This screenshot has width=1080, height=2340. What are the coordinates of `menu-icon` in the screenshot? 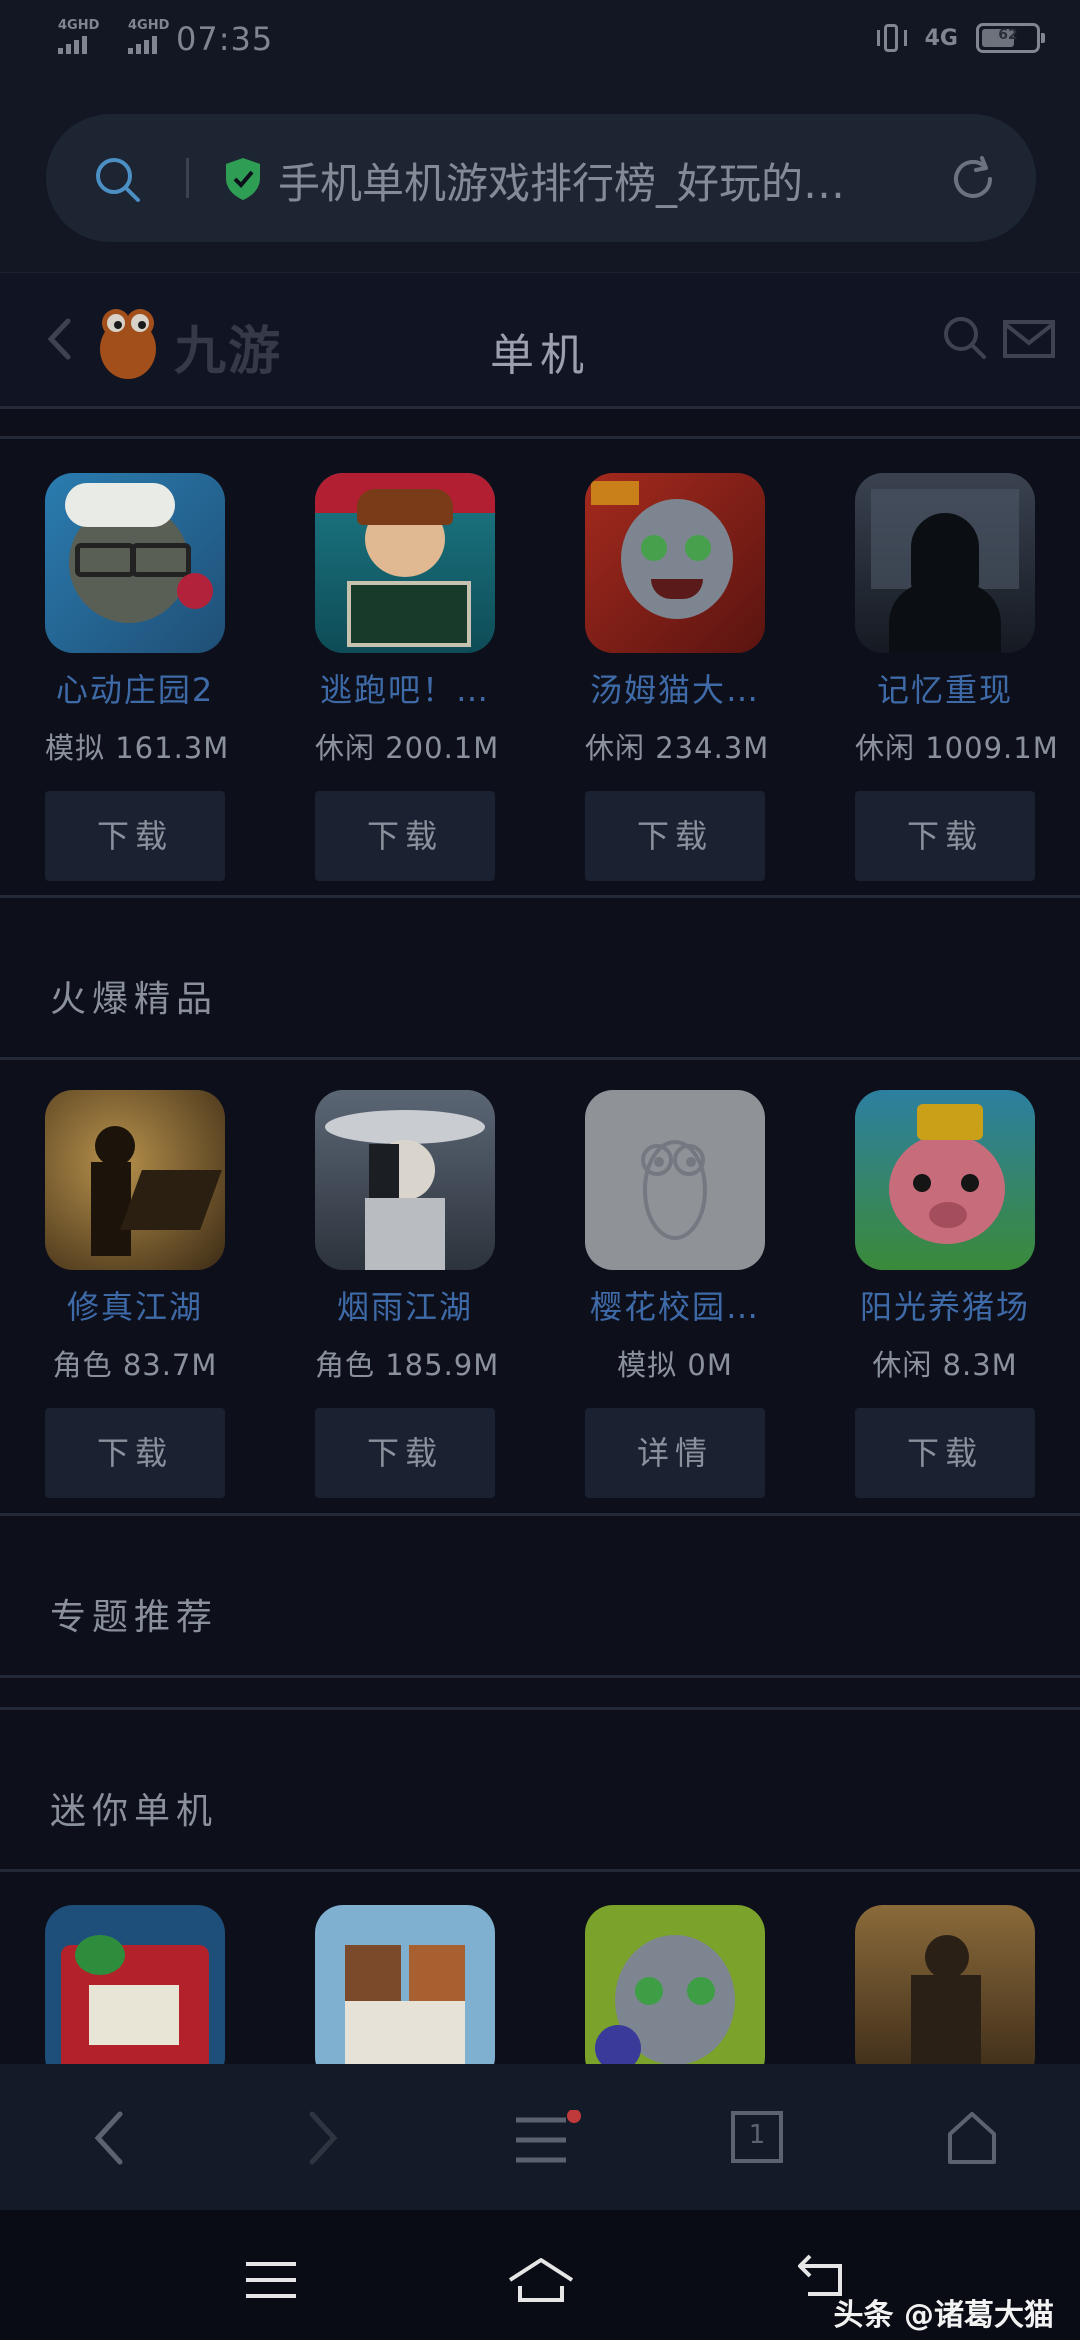 It's located at (547, 2140).